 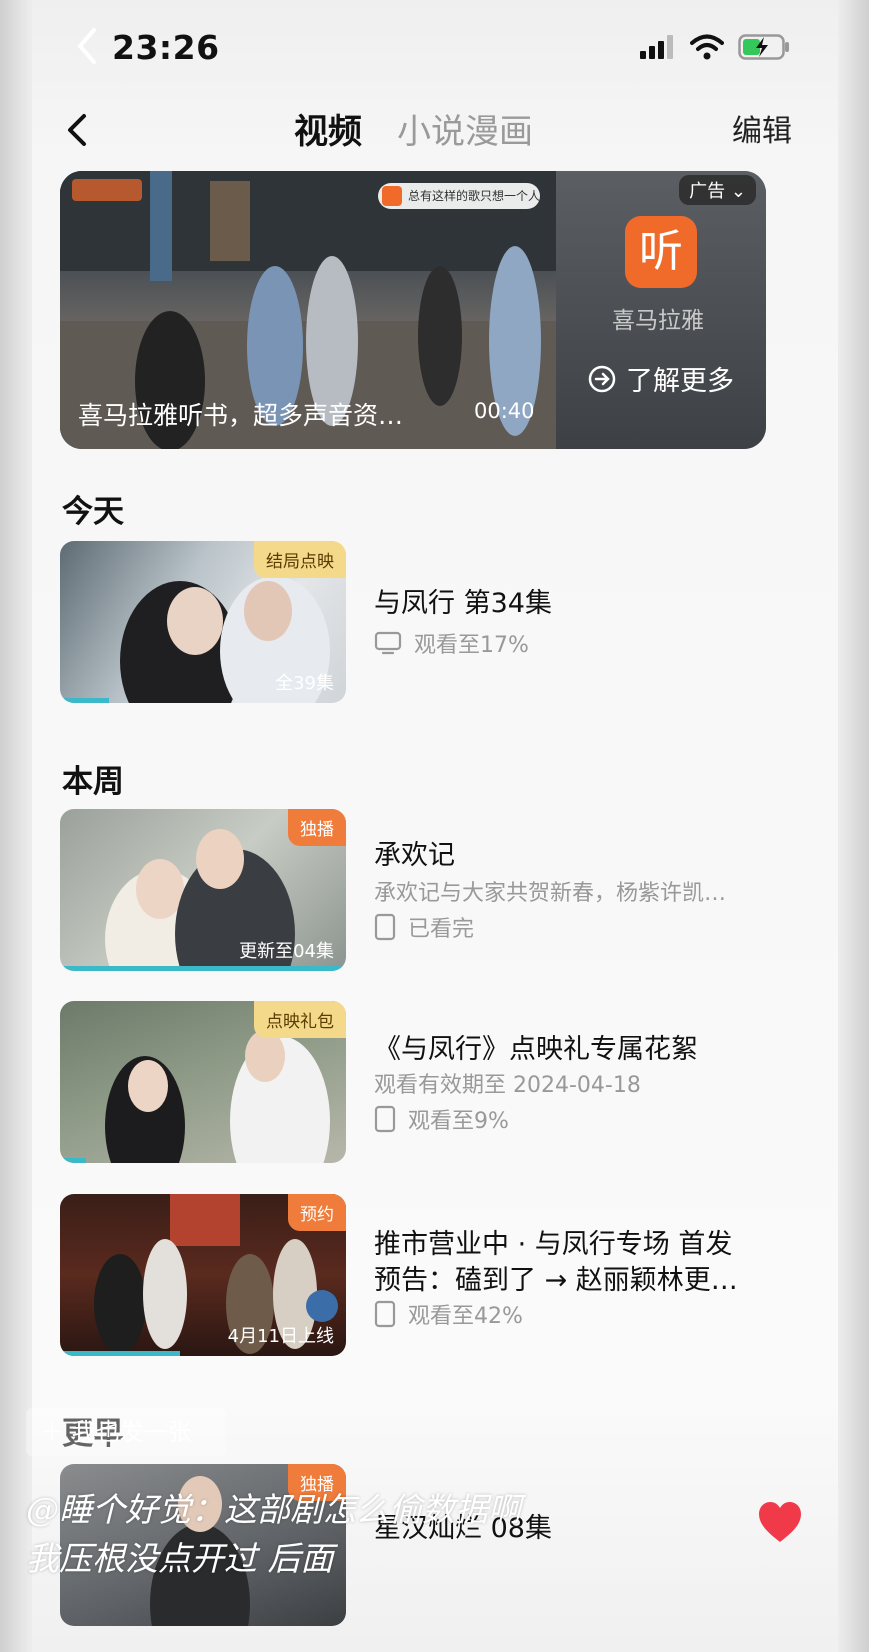 I want to click on watch-status: 观看至17%, so click(x=451, y=643).